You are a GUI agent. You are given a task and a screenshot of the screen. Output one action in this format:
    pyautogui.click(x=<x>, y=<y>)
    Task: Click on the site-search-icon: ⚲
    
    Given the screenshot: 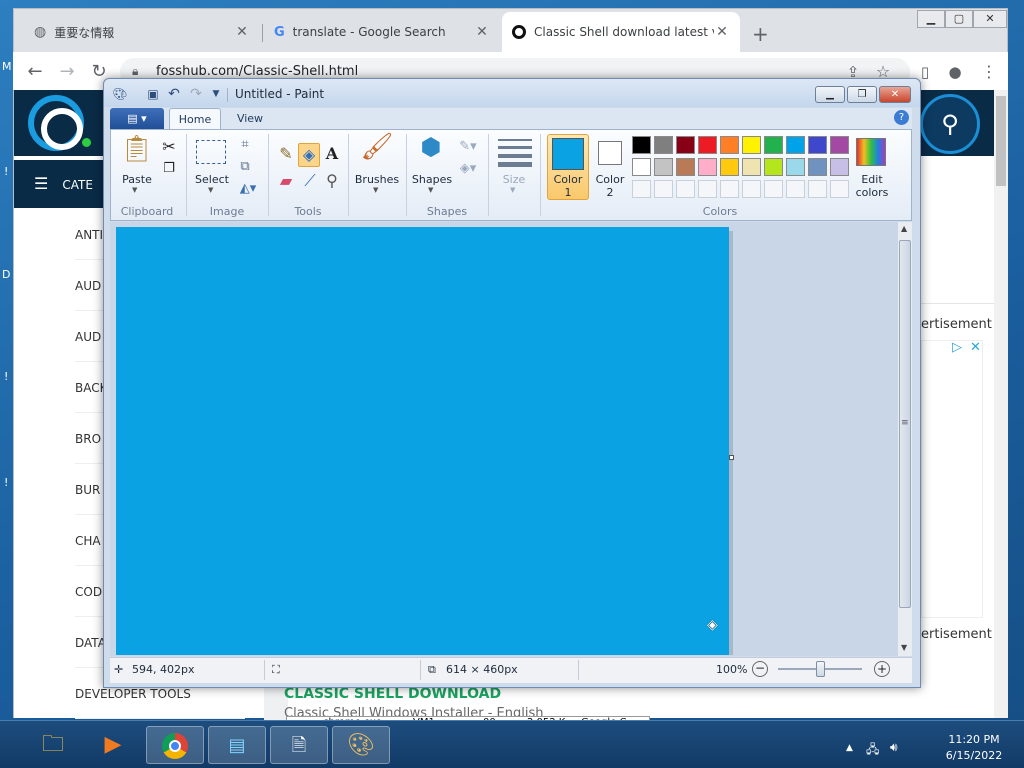 What is the action you would take?
    pyautogui.click(x=950, y=124)
    